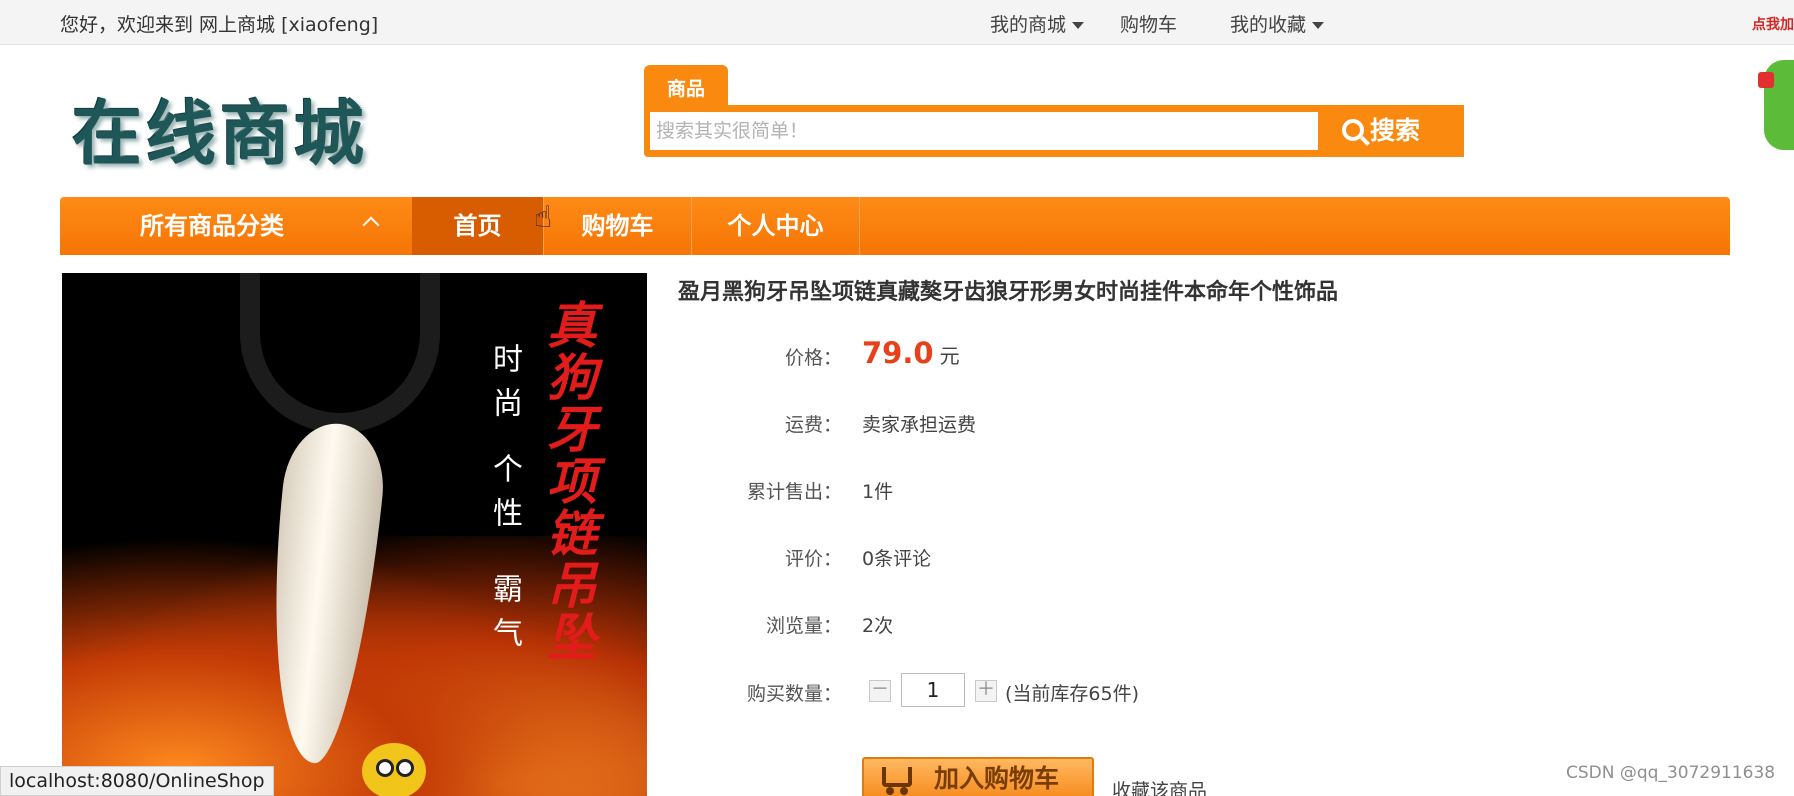  Describe the element at coordinates (794, 492) in the screenshot. I see `sold-label: 累计售出：` at that location.